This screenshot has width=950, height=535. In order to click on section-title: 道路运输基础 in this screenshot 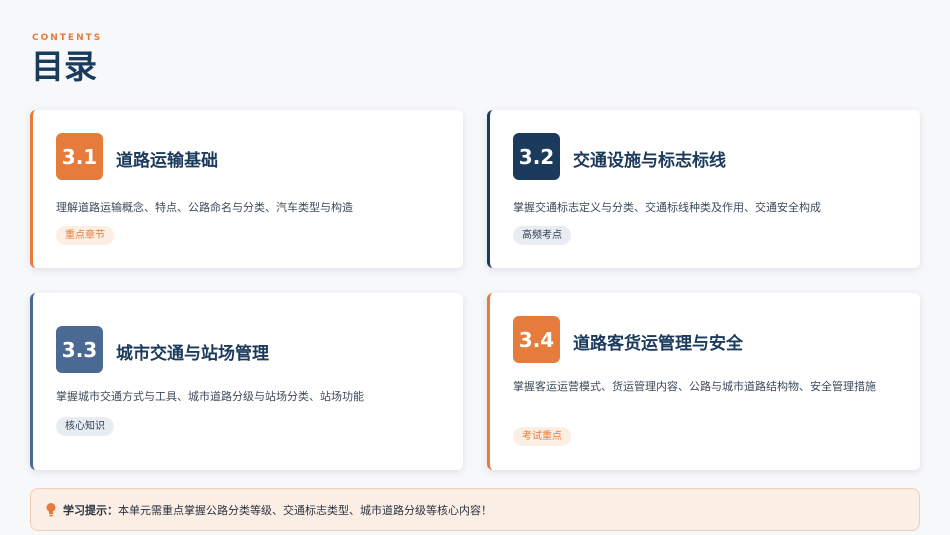, I will do `click(167, 161)`.